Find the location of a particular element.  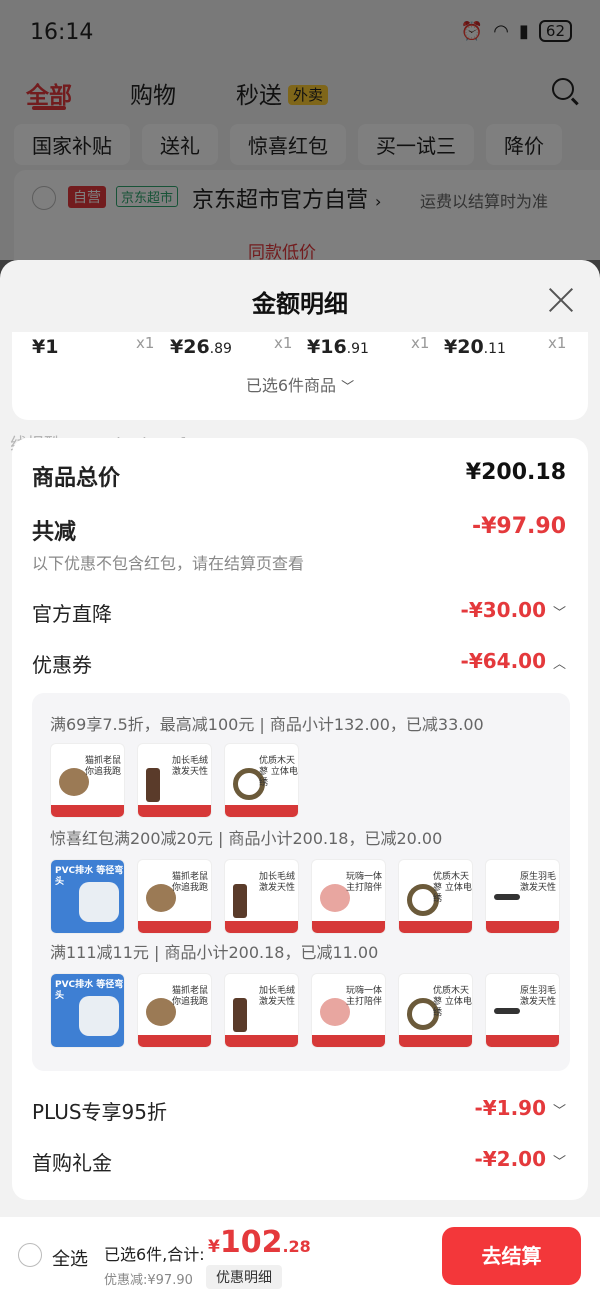

selected-count: 已选6件商品 is located at coordinates (291, 385).